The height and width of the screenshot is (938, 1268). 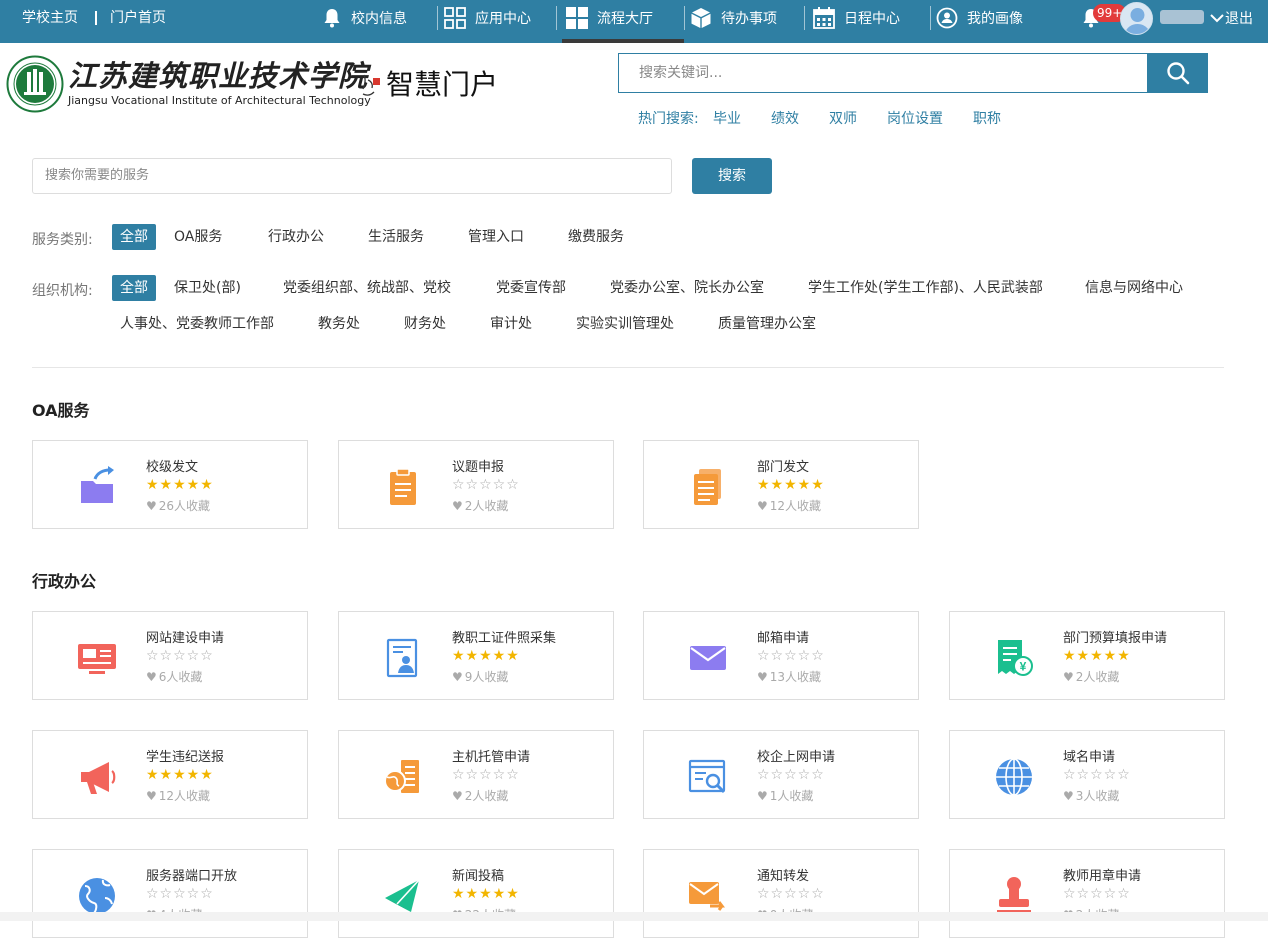 I want to click on folder-export-icon, so click(x=97, y=484).